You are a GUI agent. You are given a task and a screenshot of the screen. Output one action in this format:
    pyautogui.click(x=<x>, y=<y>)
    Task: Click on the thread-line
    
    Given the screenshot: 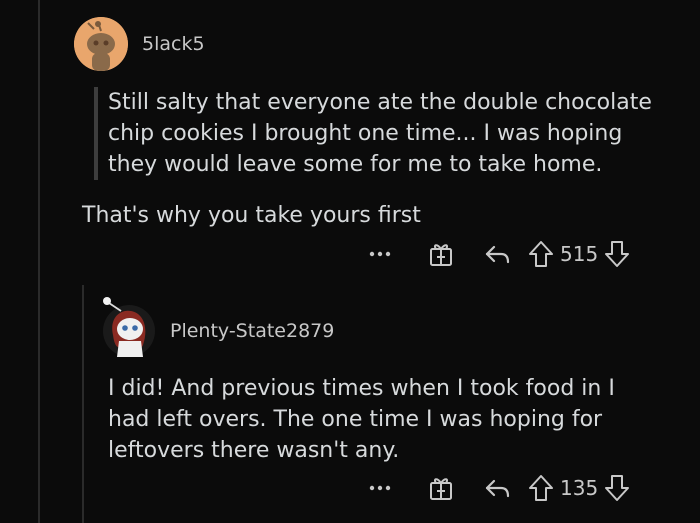 What is the action you would take?
    pyautogui.click(x=39, y=261)
    